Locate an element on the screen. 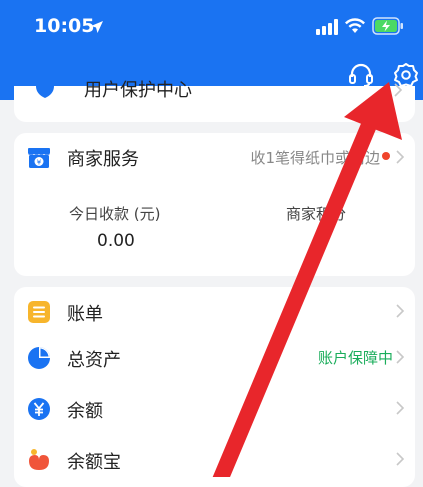  merchant-promo-text: 收1笔得纸巾或周边 is located at coordinates (315, 158).